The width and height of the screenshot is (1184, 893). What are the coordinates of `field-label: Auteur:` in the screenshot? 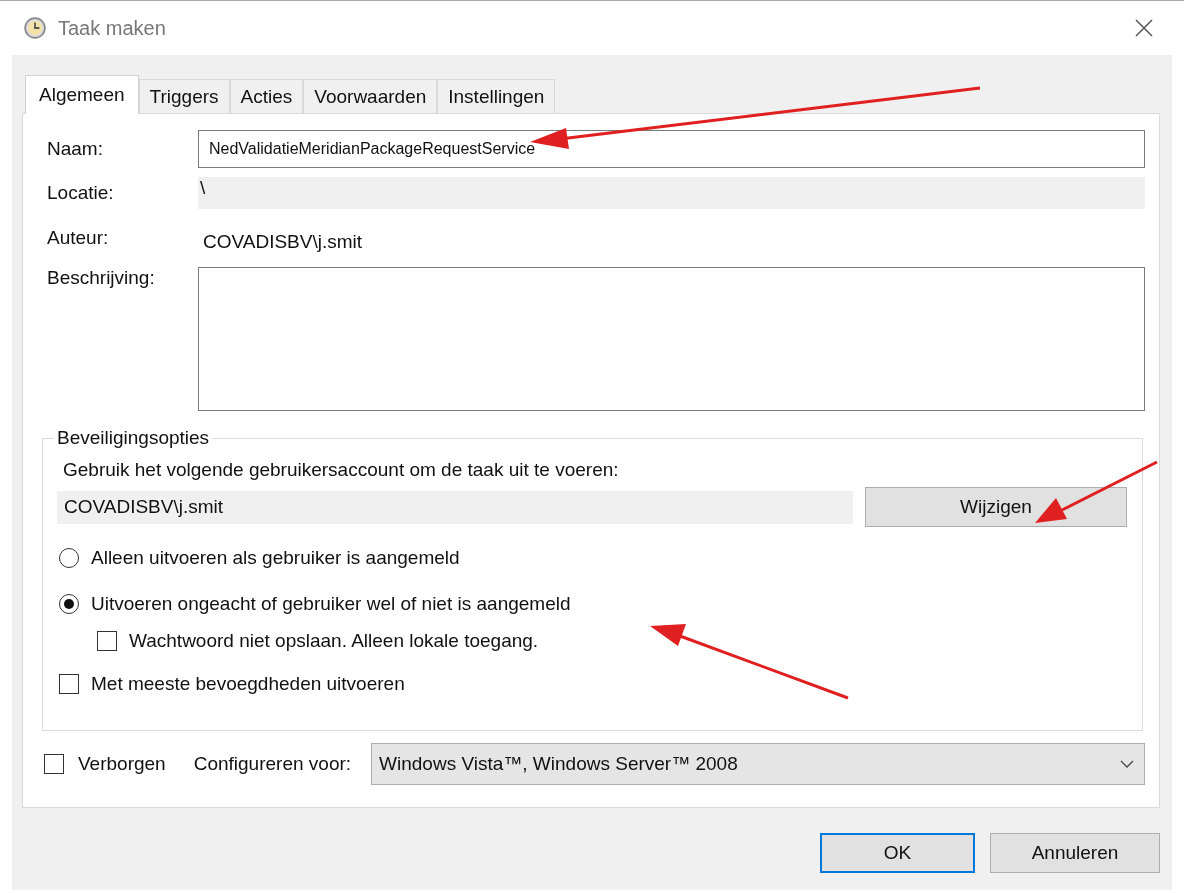 It's located at (78, 238).